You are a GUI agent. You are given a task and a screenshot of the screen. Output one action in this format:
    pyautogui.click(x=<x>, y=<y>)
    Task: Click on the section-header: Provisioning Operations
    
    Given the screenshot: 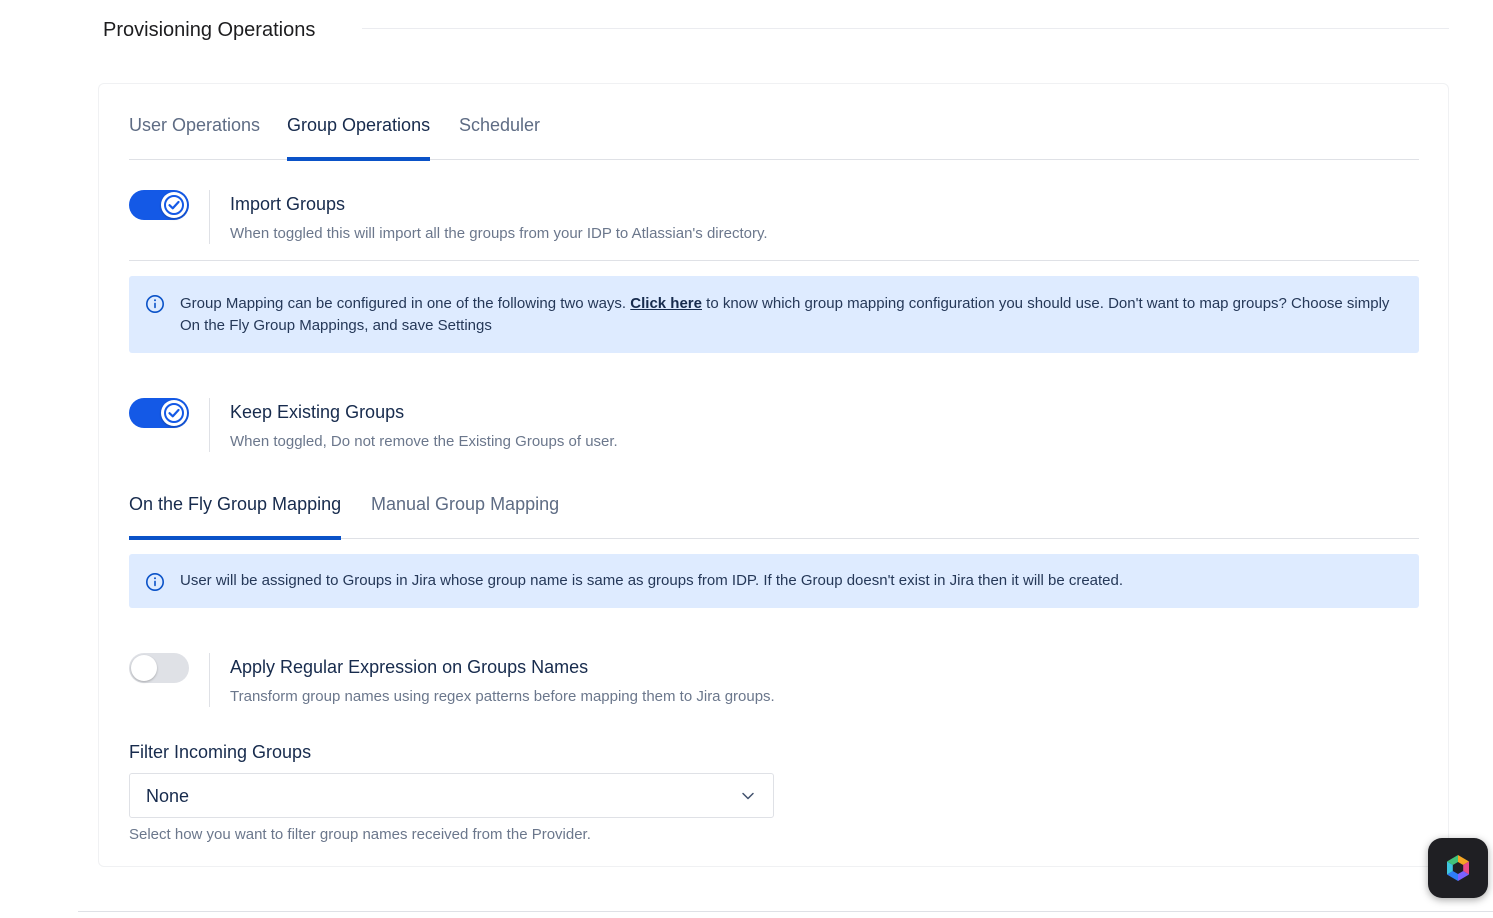 What is the action you would take?
    pyautogui.click(x=776, y=30)
    